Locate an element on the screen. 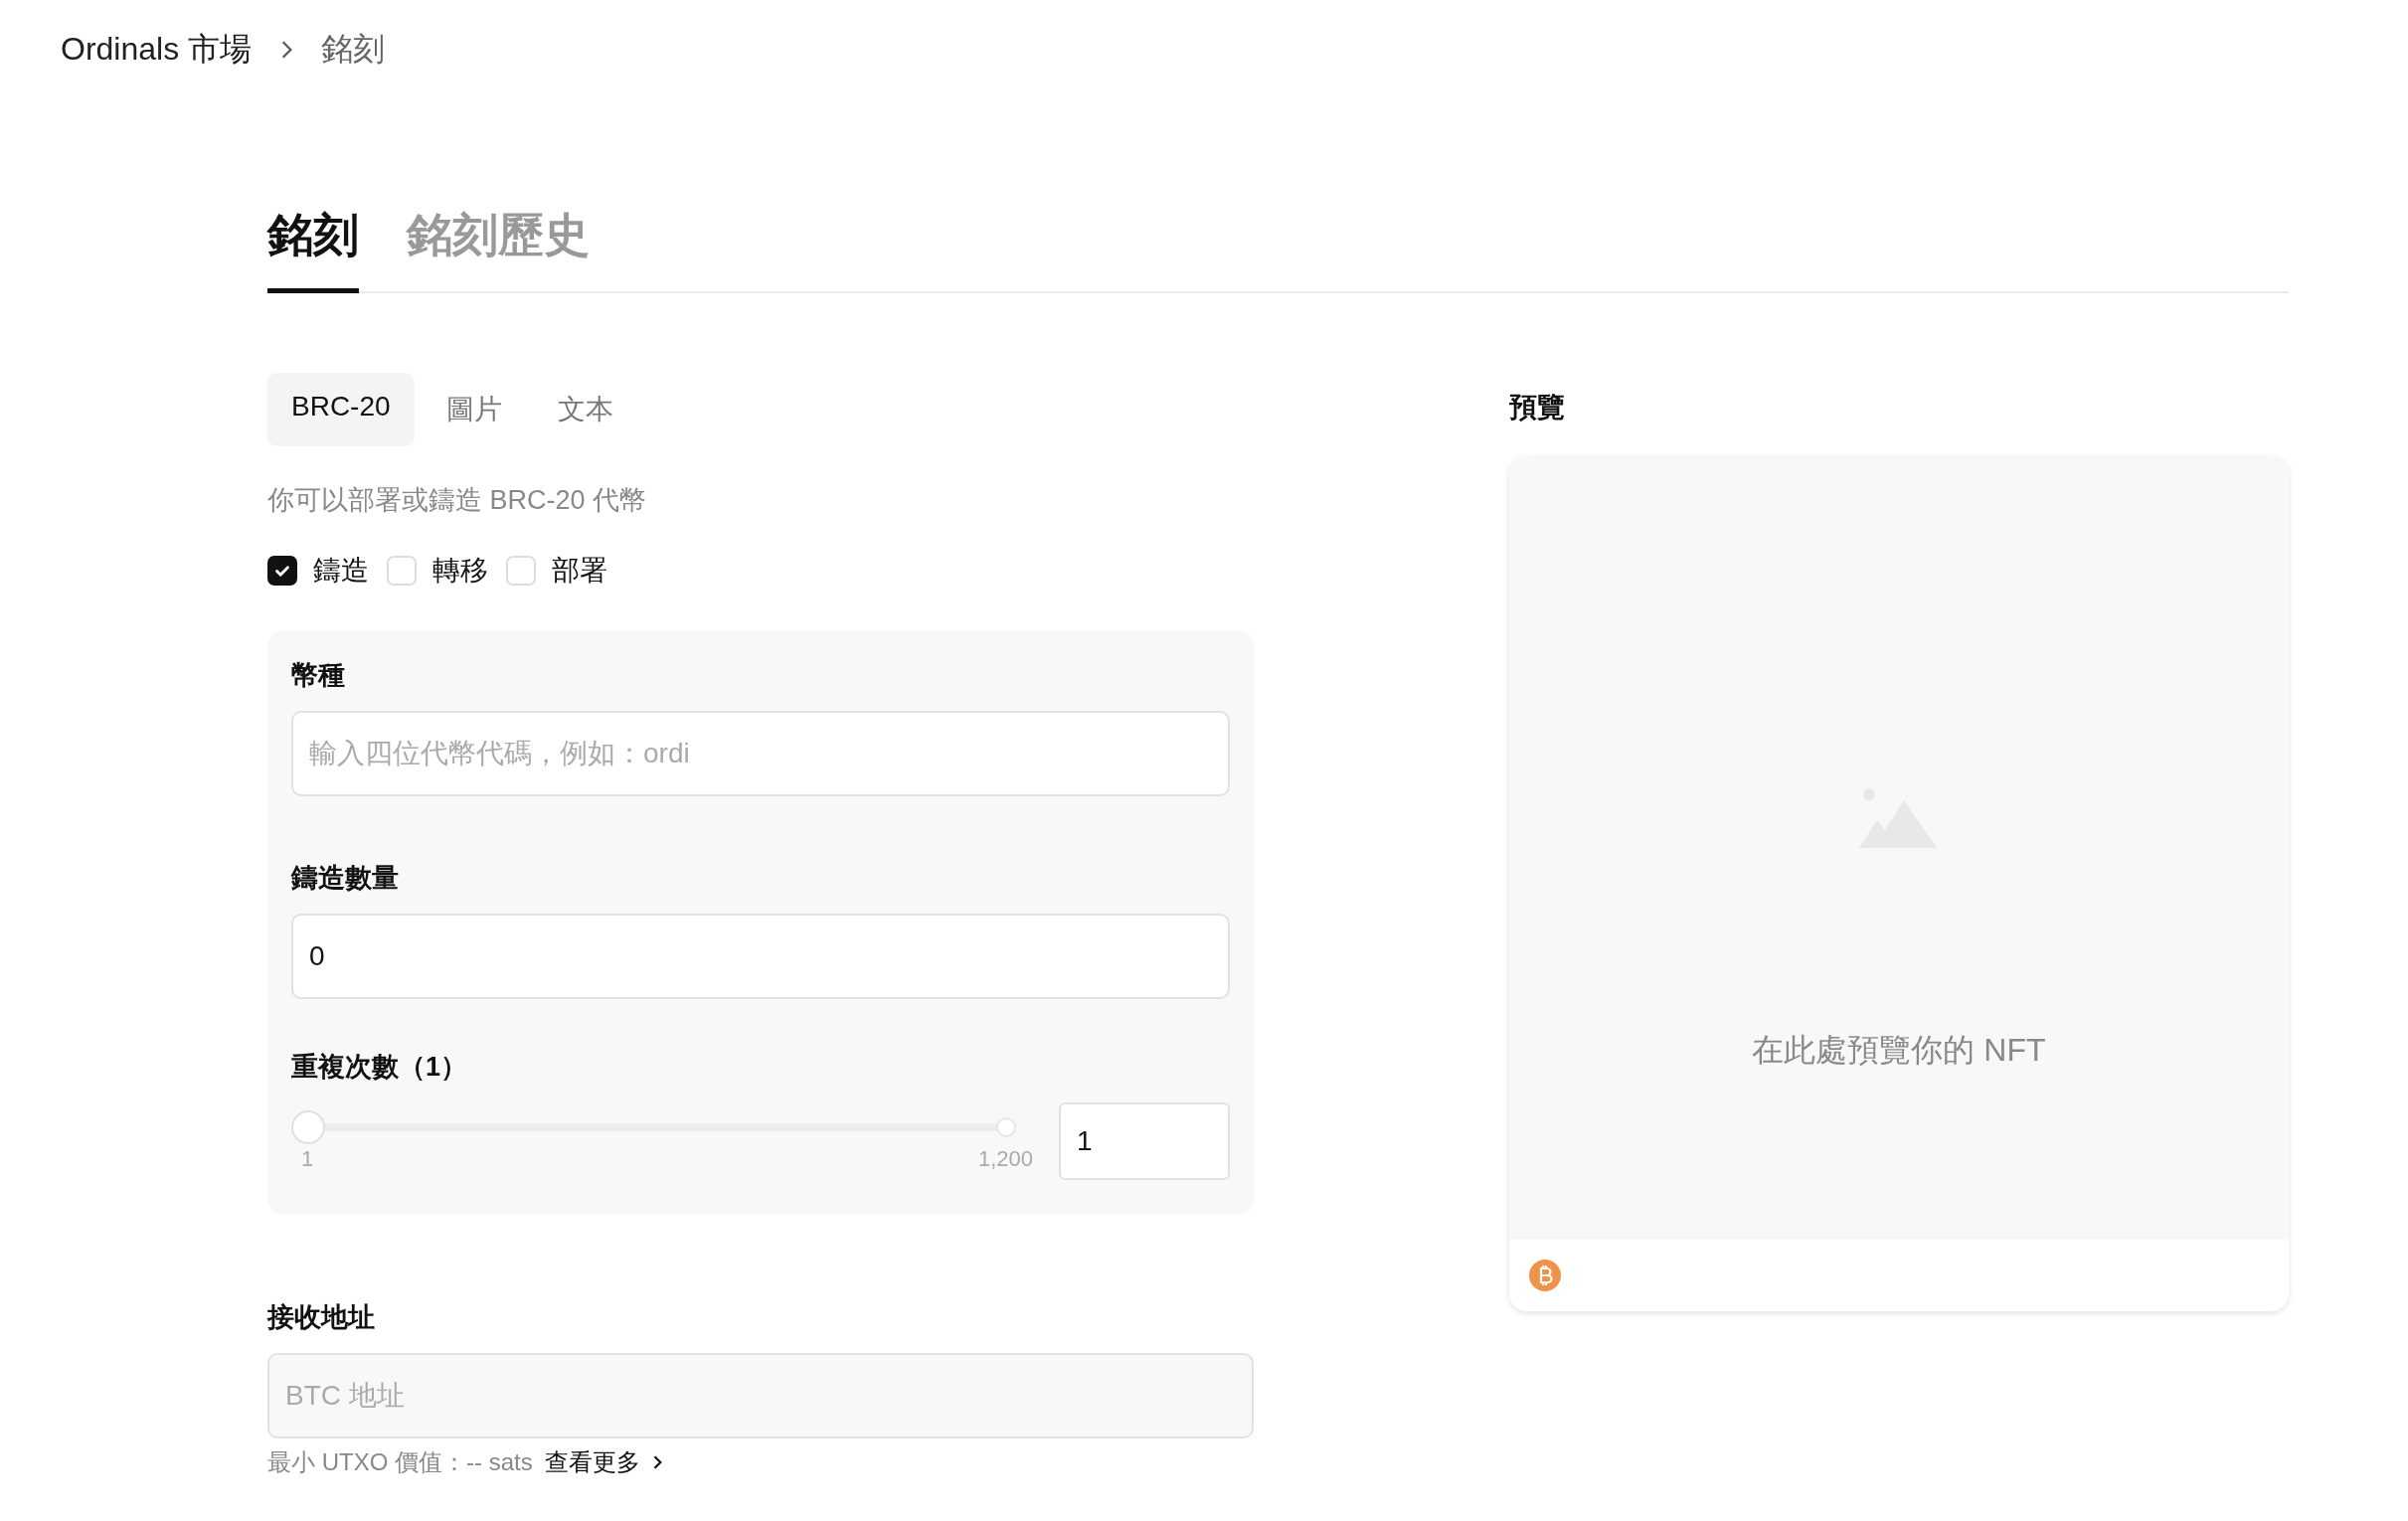 The height and width of the screenshot is (1521, 2408). checkbox-label: 轉移 is located at coordinates (460, 571).